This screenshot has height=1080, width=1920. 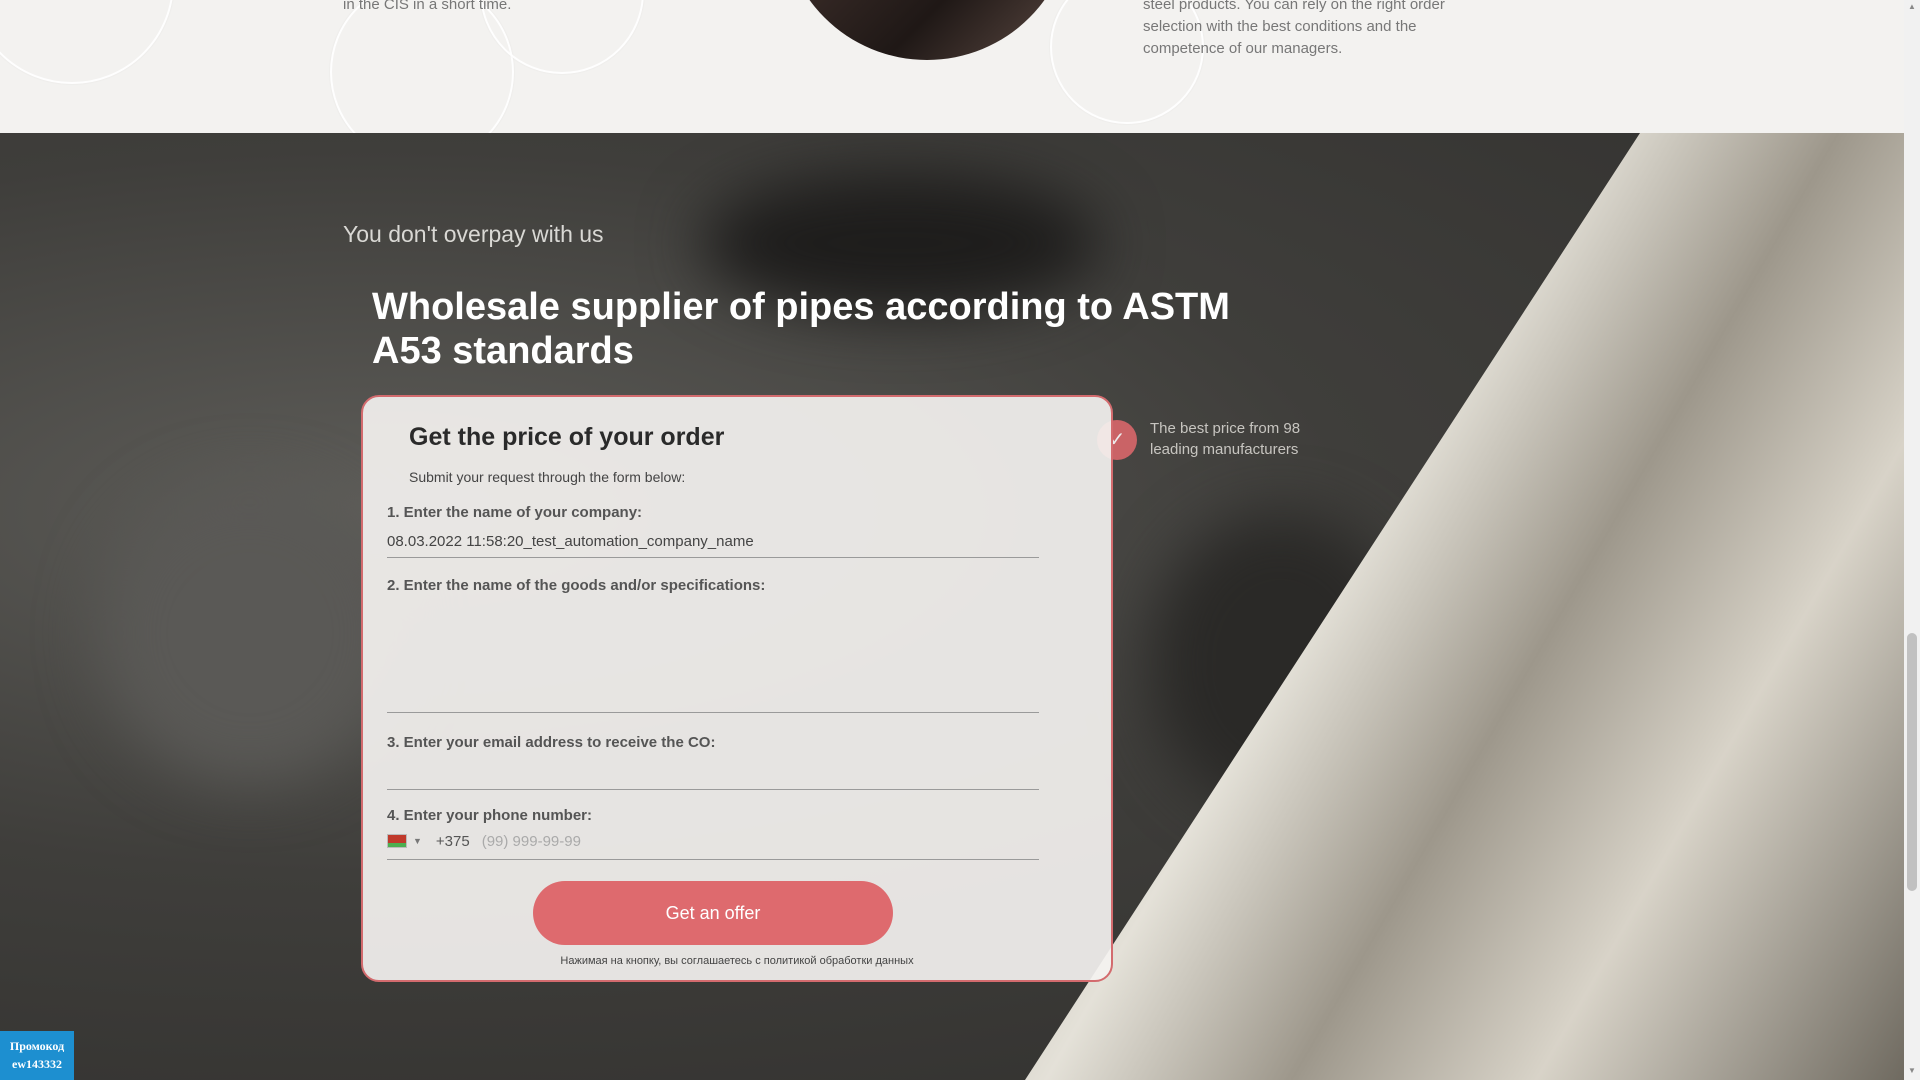 What do you see at coordinates (713, 913) in the screenshot?
I see `get-offer-button: Get an offer` at bounding box center [713, 913].